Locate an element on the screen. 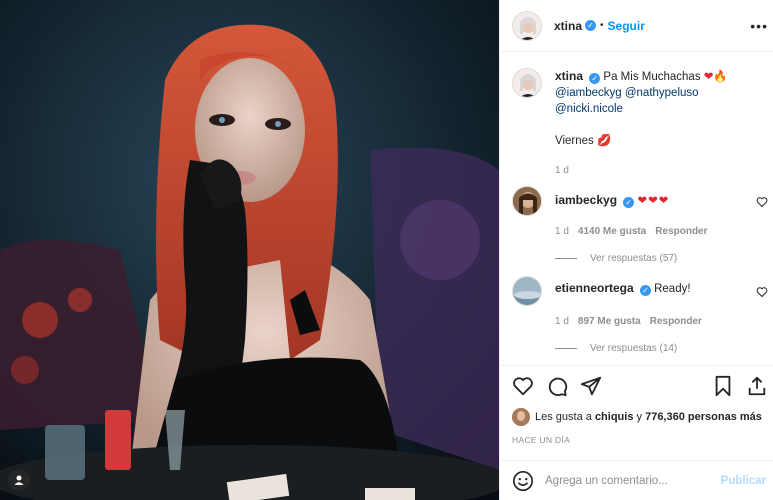 Image resolution: width=773 pixels, height=500 pixels. caption-line-2: Viernes is located at coordinates (574, 141).